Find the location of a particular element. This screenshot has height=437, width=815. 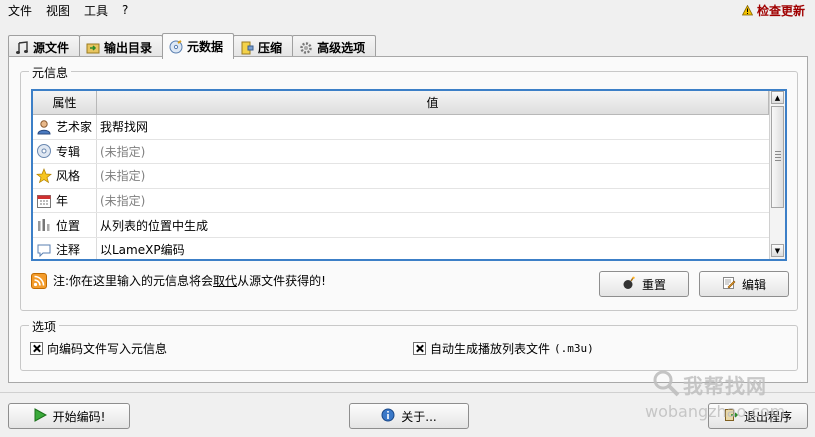

exit-label: 退出程序 is located at coordinates (767, 416).